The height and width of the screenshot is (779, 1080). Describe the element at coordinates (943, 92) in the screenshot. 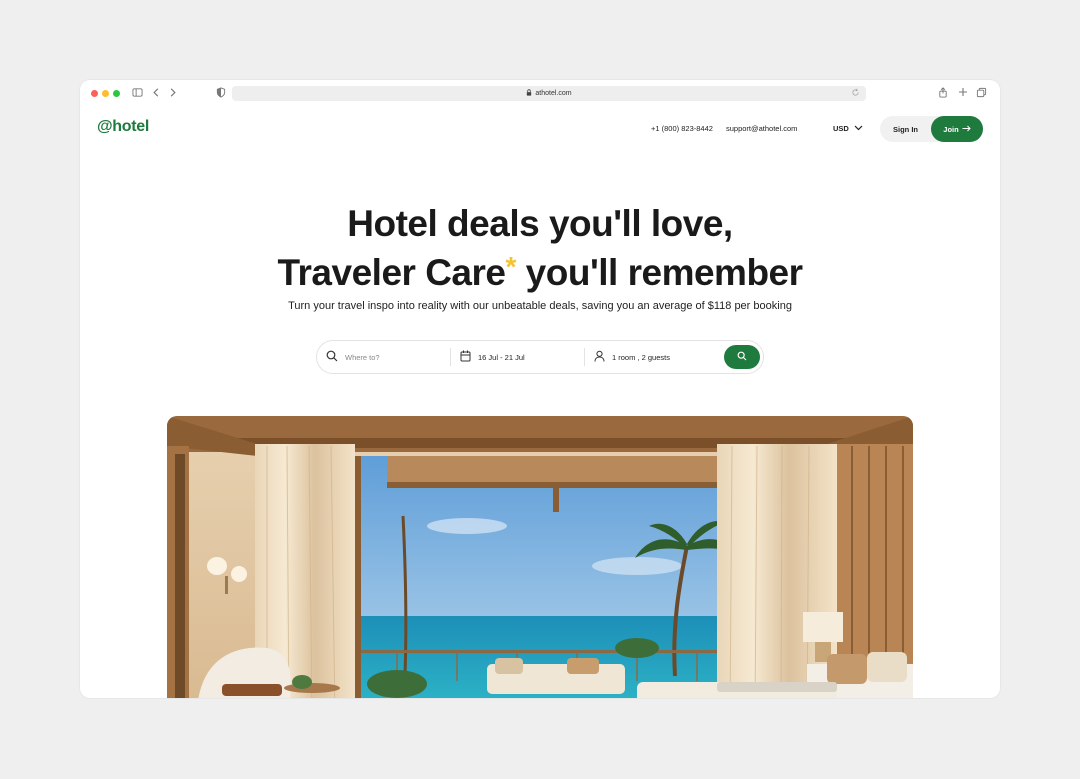

I see `share-icon` at that location.